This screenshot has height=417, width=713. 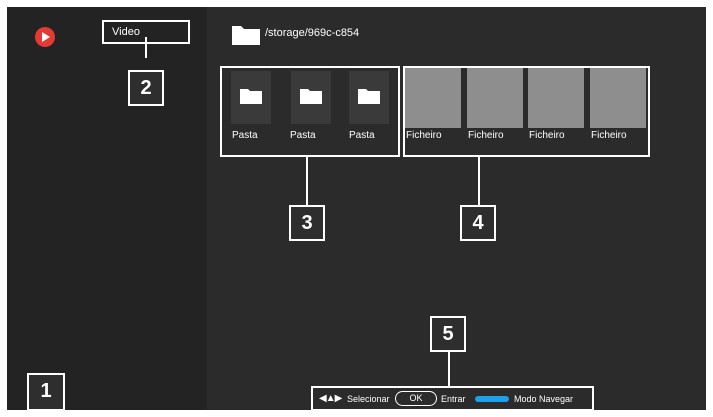 I want to click on help-bar: ◀▲▶ Selecionar OK Entrar Modo Navegar, so click(x=452, y=398).